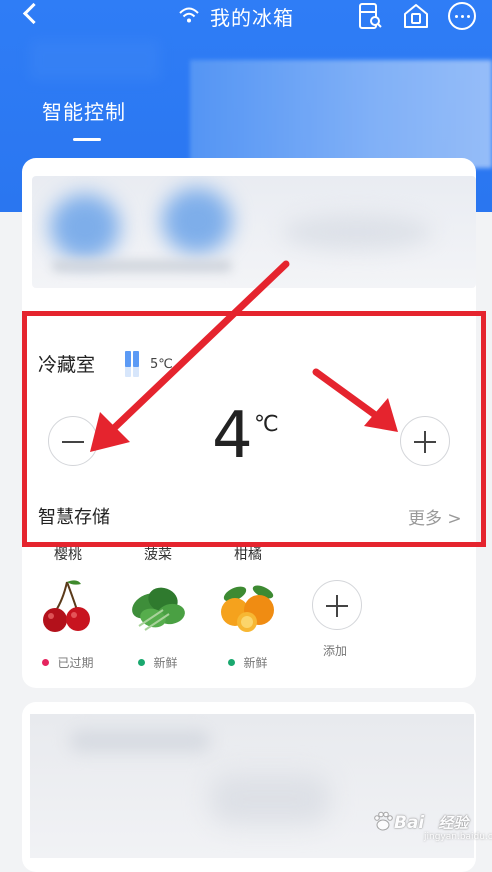 The width and height of the screenshot is (492, 872). What do you see at coordinates (158, 555) in the screenshot?
I see `food-name: 菠菜` at bounding box center [158, 555].